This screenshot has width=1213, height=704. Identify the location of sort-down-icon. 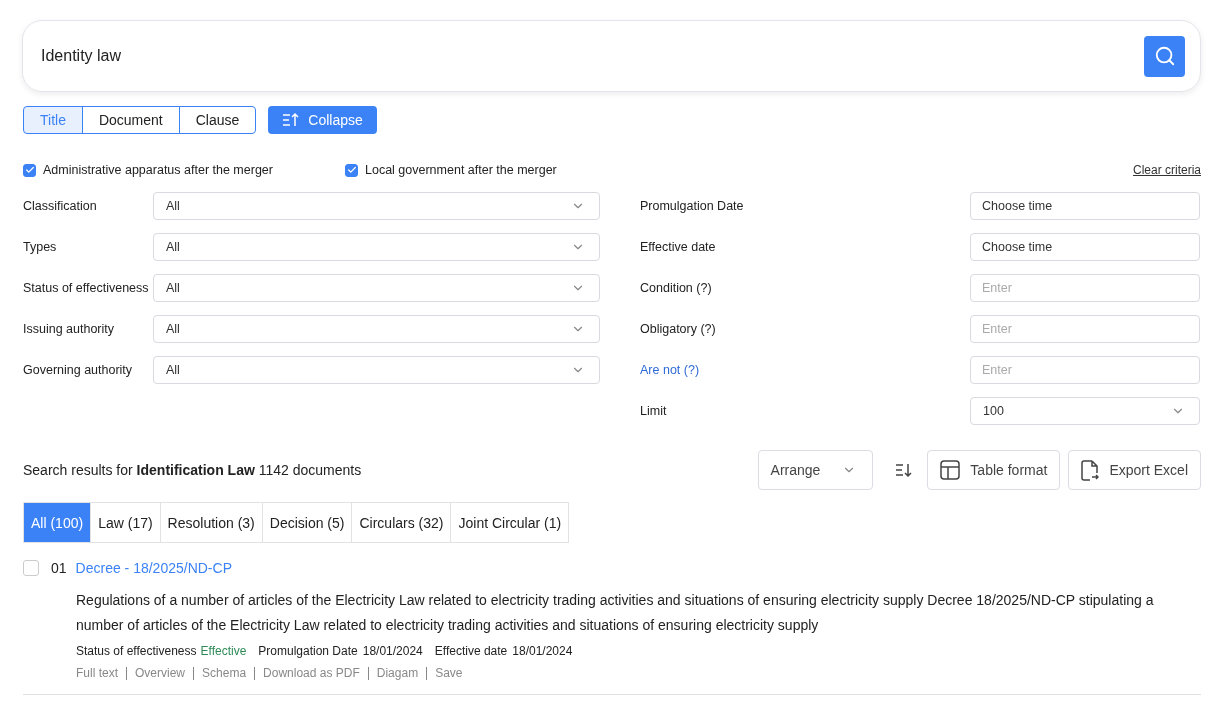
(904, 470).